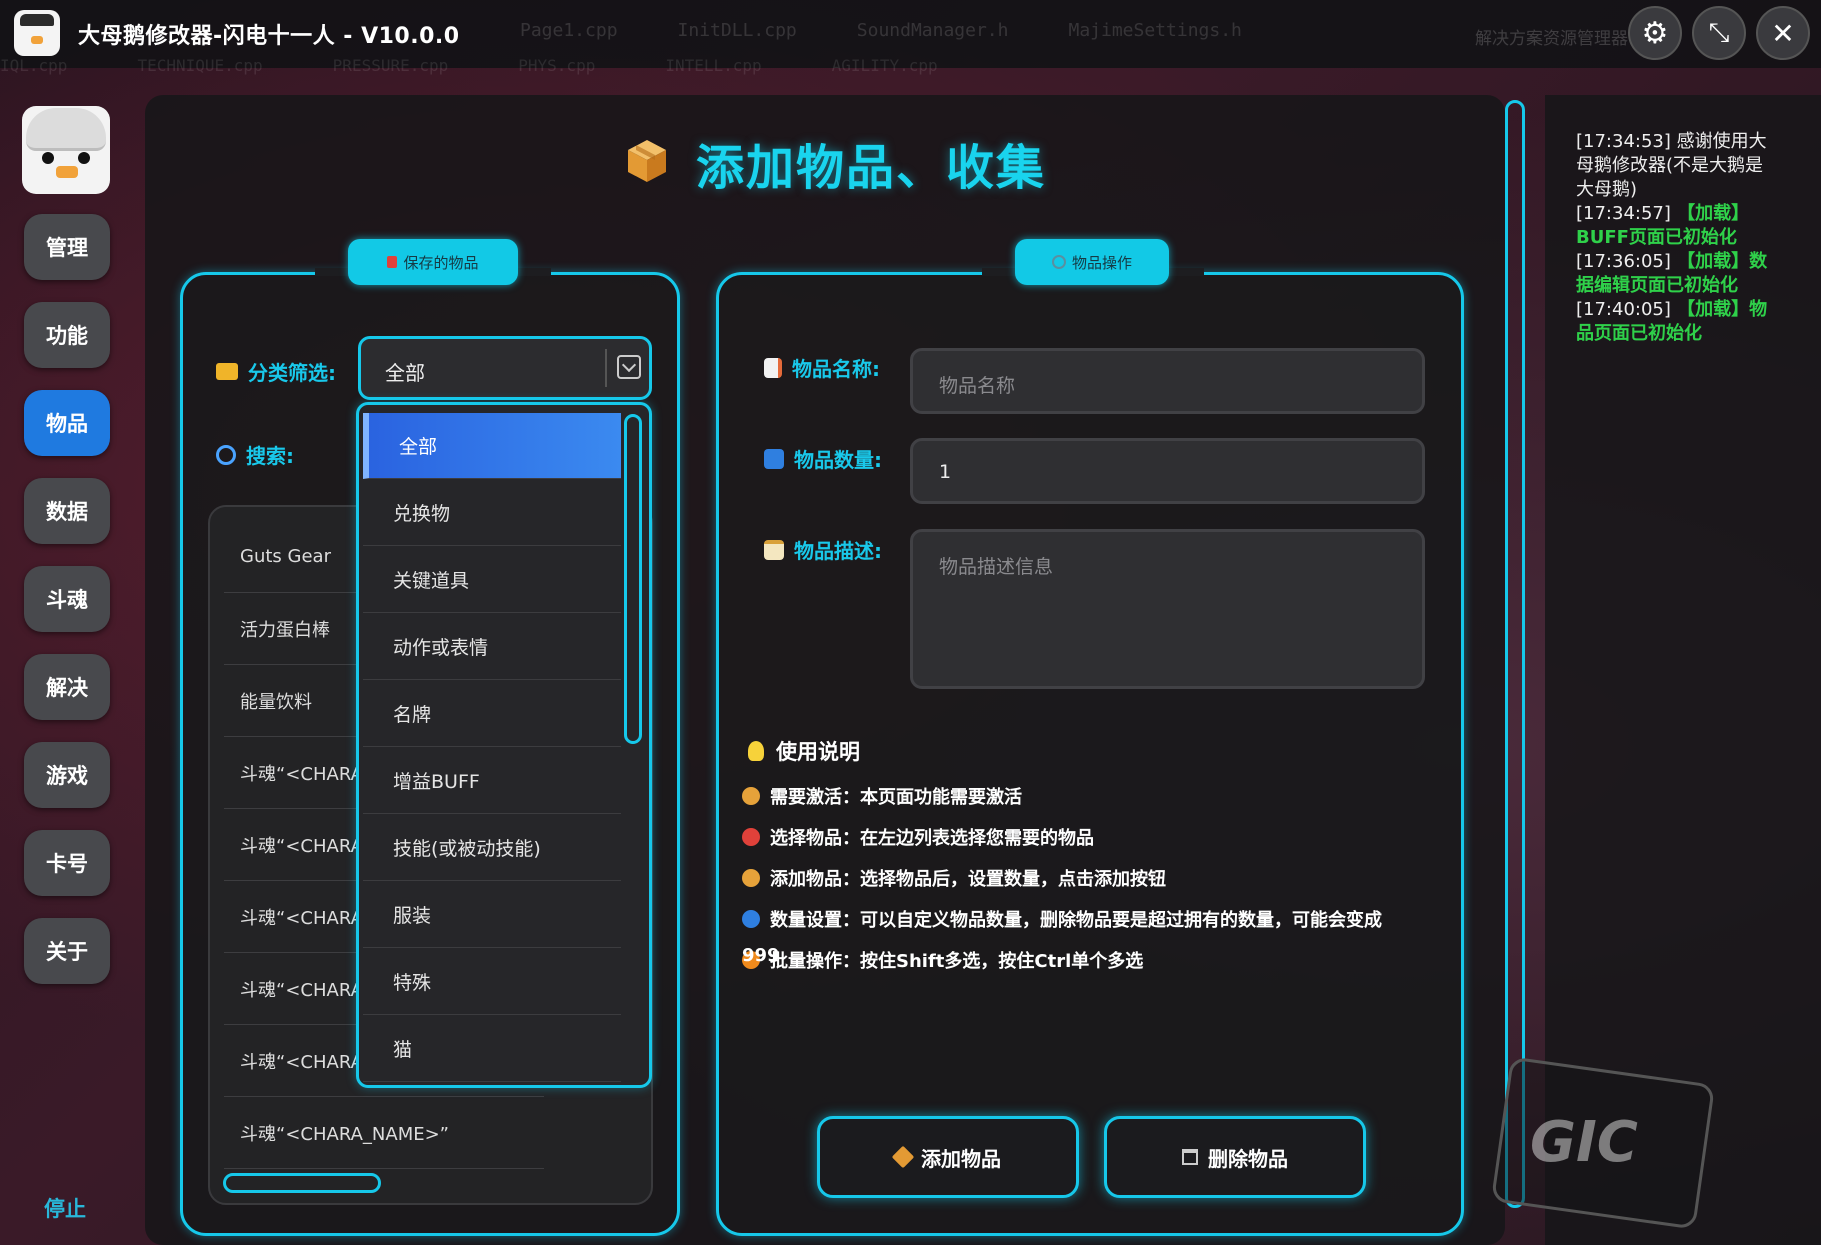  Describe the element at coordinates (918, 837) in the screenshot. I see `help-line: 选择物品：在左边列表选择您需要的物品` at that location.